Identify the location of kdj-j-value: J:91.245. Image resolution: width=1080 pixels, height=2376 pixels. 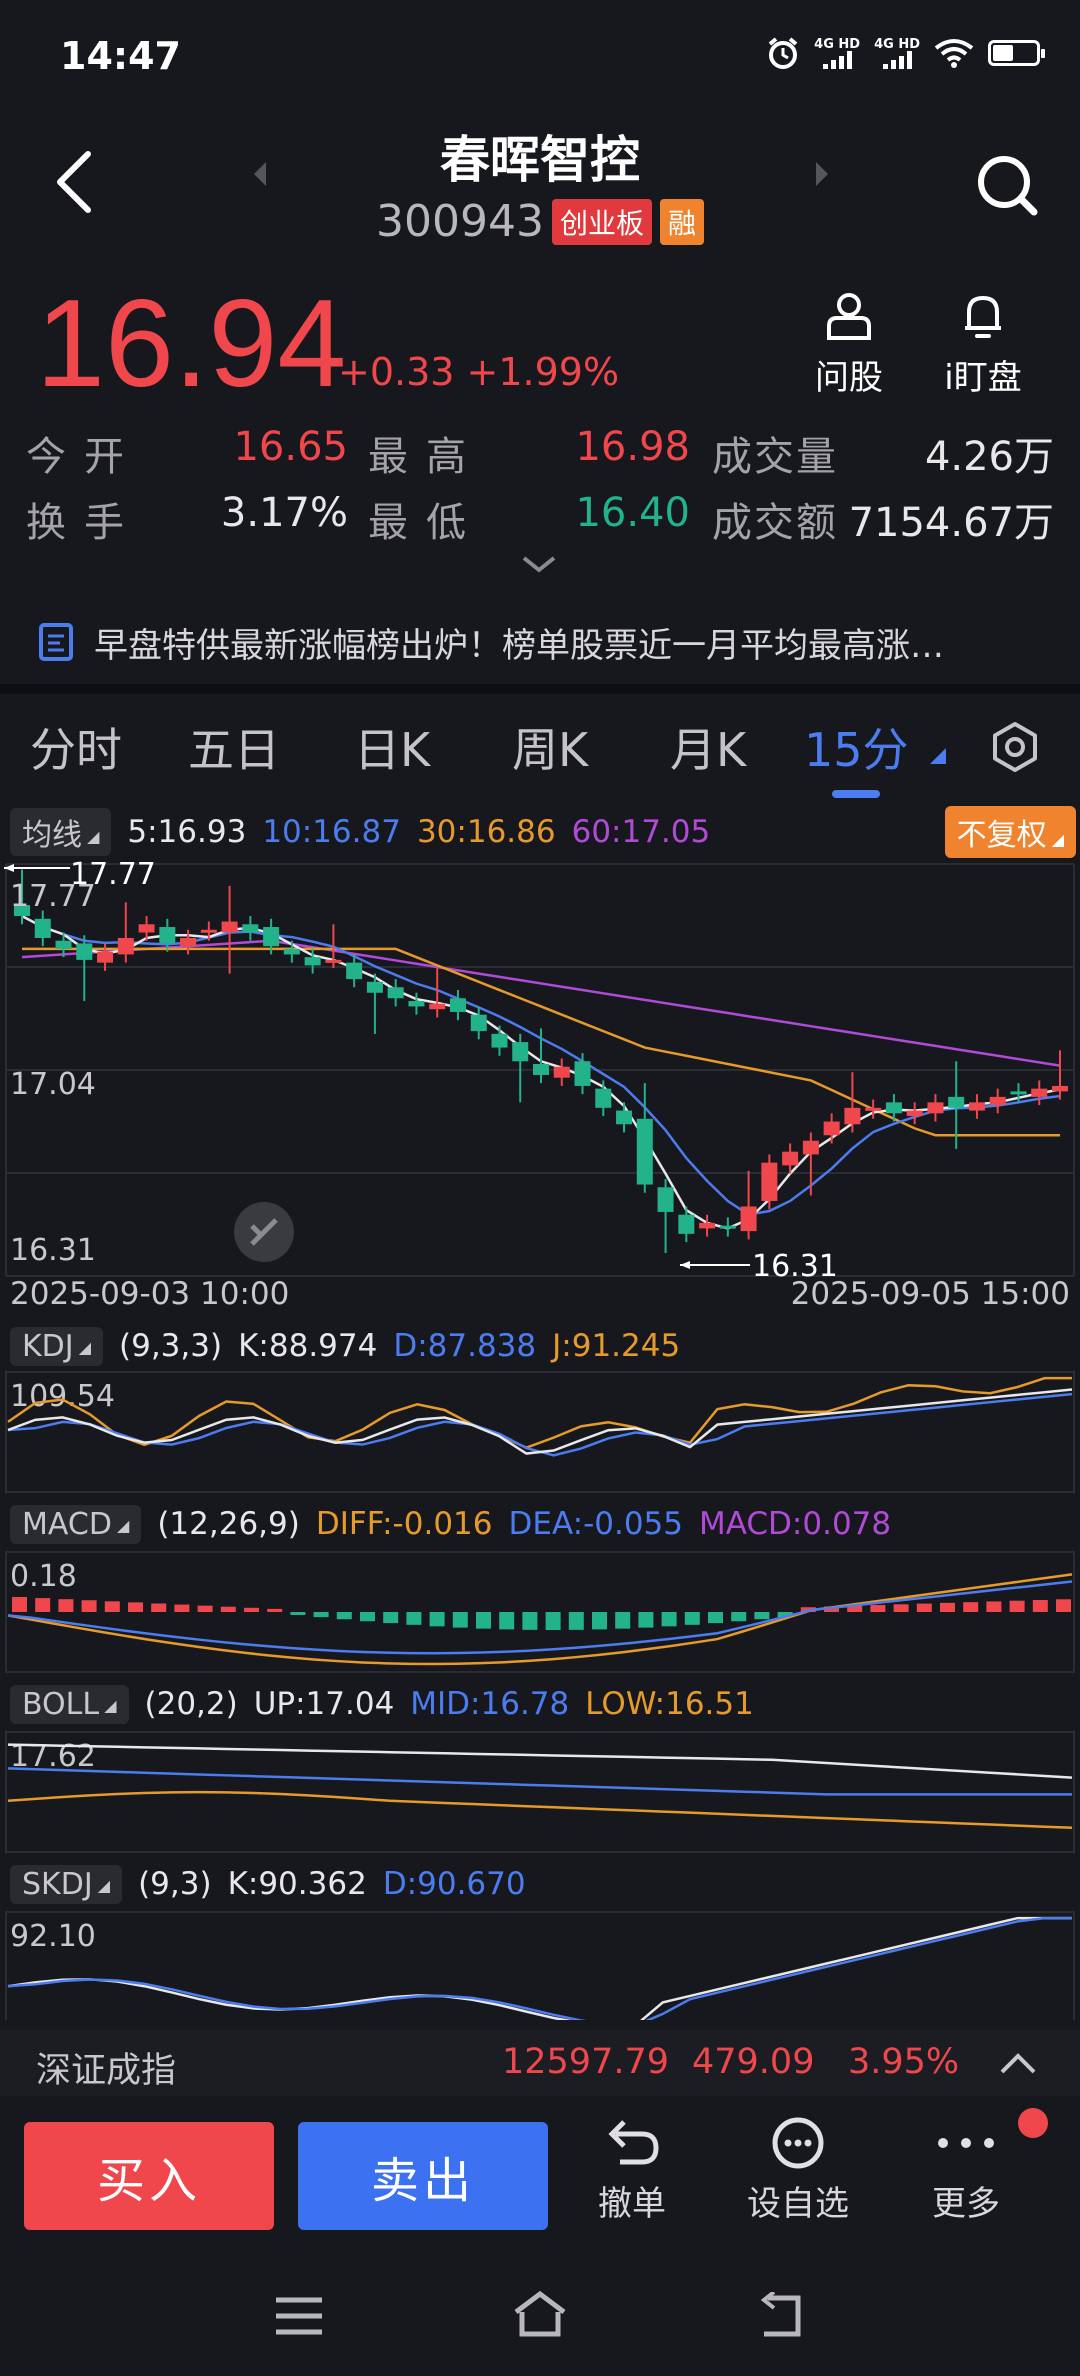
(616, 1346).